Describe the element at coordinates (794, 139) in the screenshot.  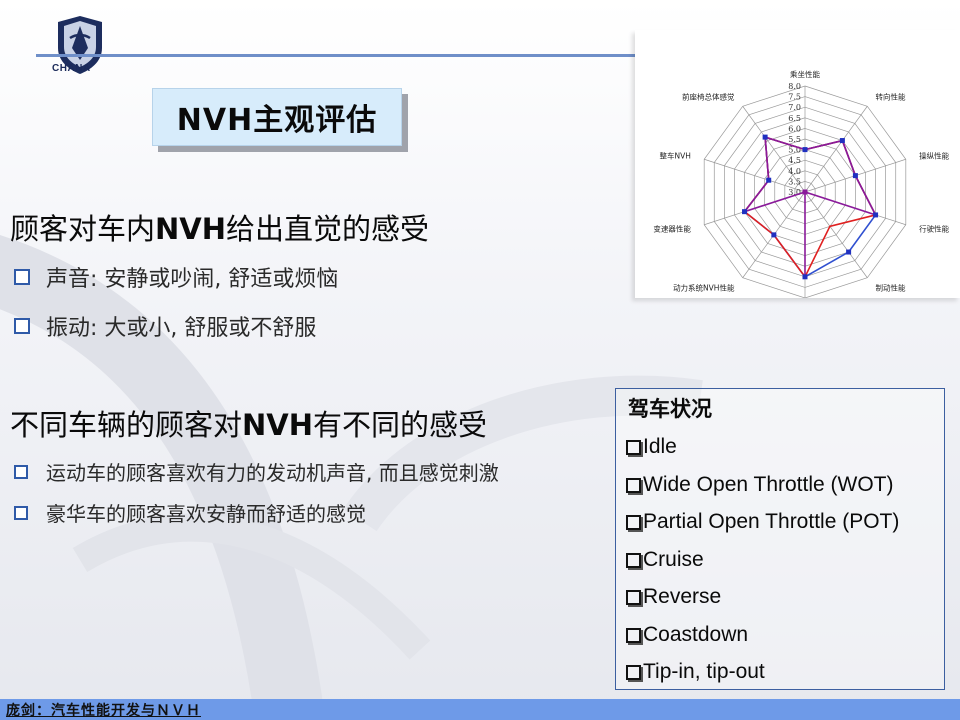
I see `radar-tick-label: 5.5` at that location.